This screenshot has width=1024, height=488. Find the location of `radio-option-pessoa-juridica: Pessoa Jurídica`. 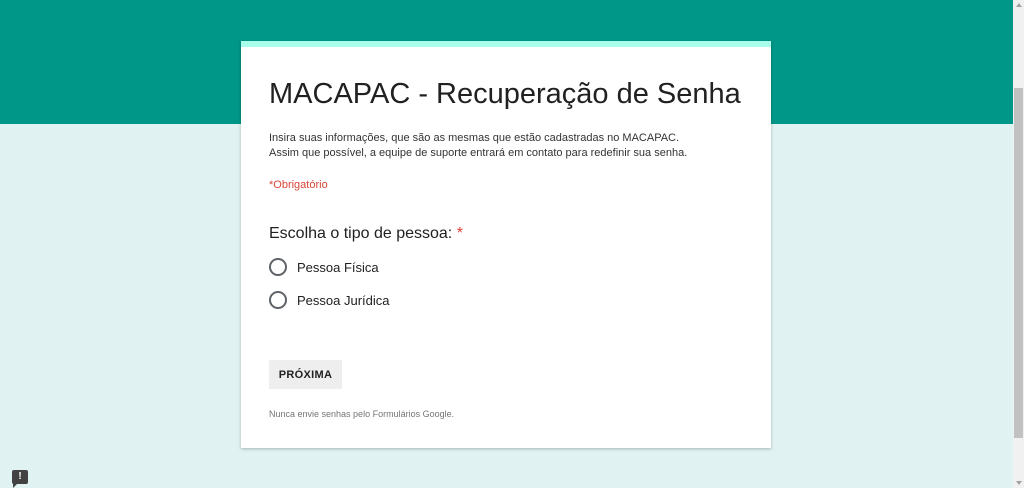

radio-option-pessoa-juridica: Pessoa Jurídica is located at coordinates (329, 300).